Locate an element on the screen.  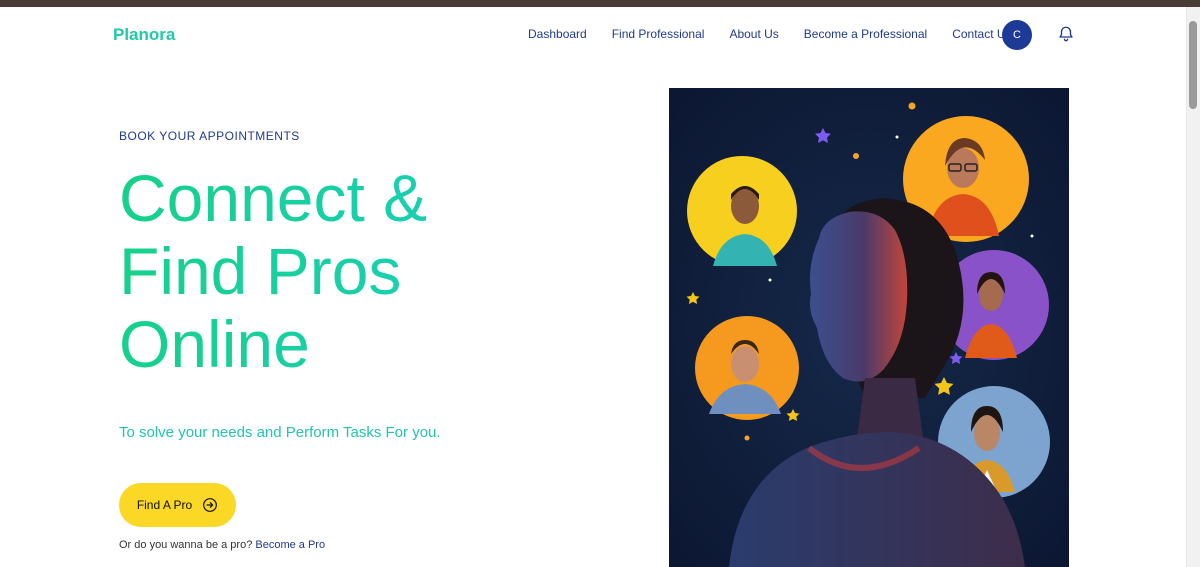
portrait-orange-man is located at coordinates (747, 368).